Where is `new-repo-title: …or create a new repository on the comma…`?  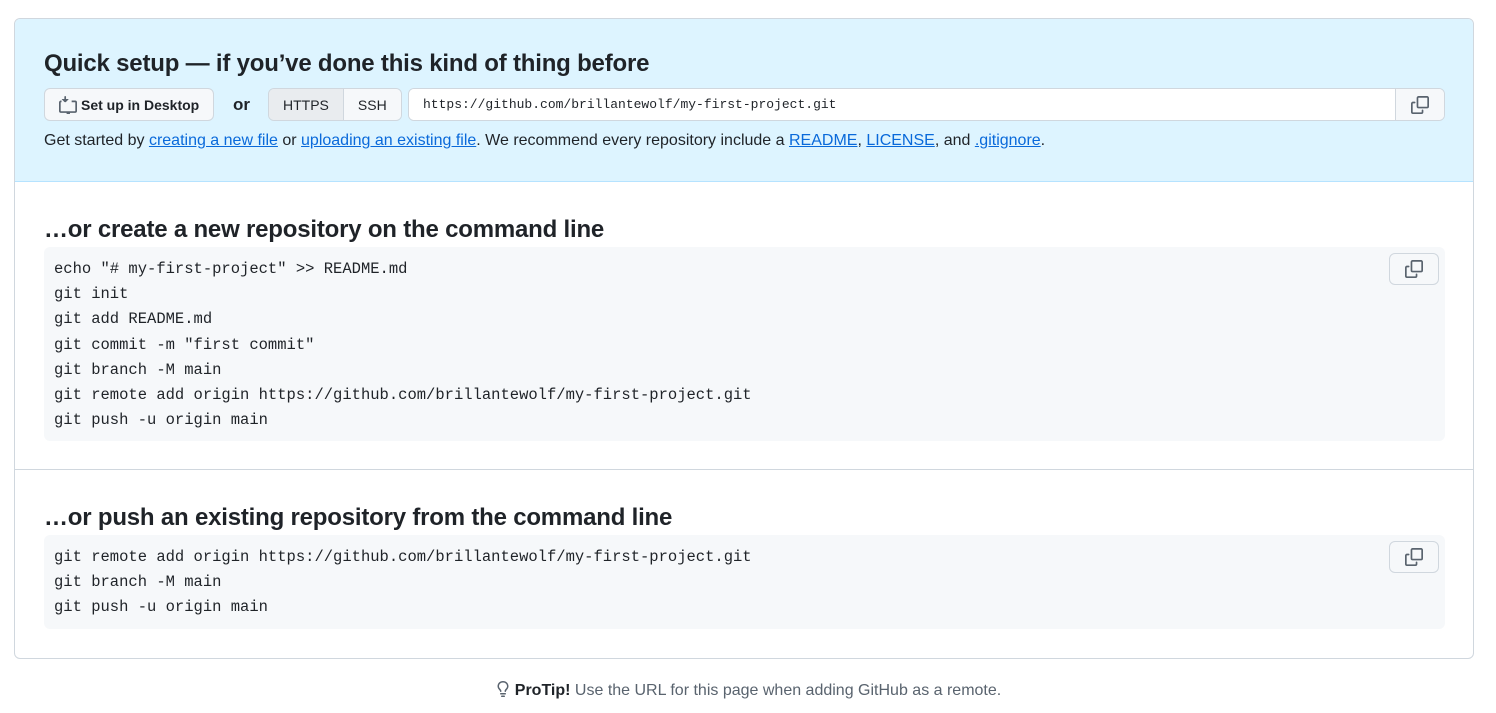
new-repo-title: …or create a new repository on the comma… is located at coordinates (324, 229).